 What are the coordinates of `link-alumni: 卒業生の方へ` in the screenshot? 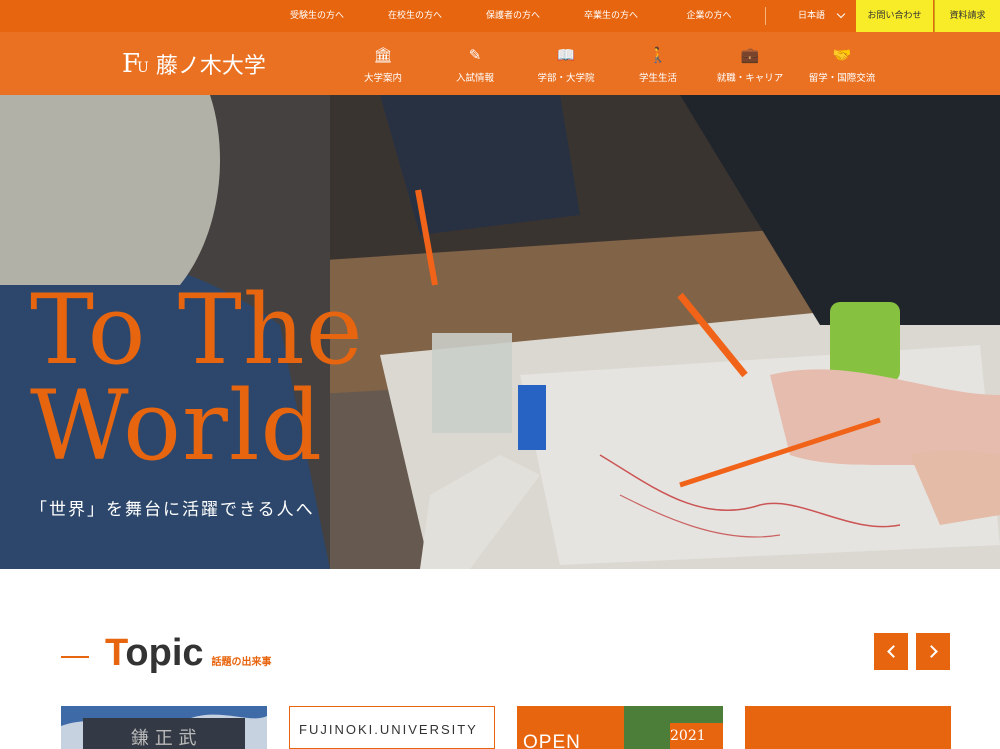 It's located at (611, 16).